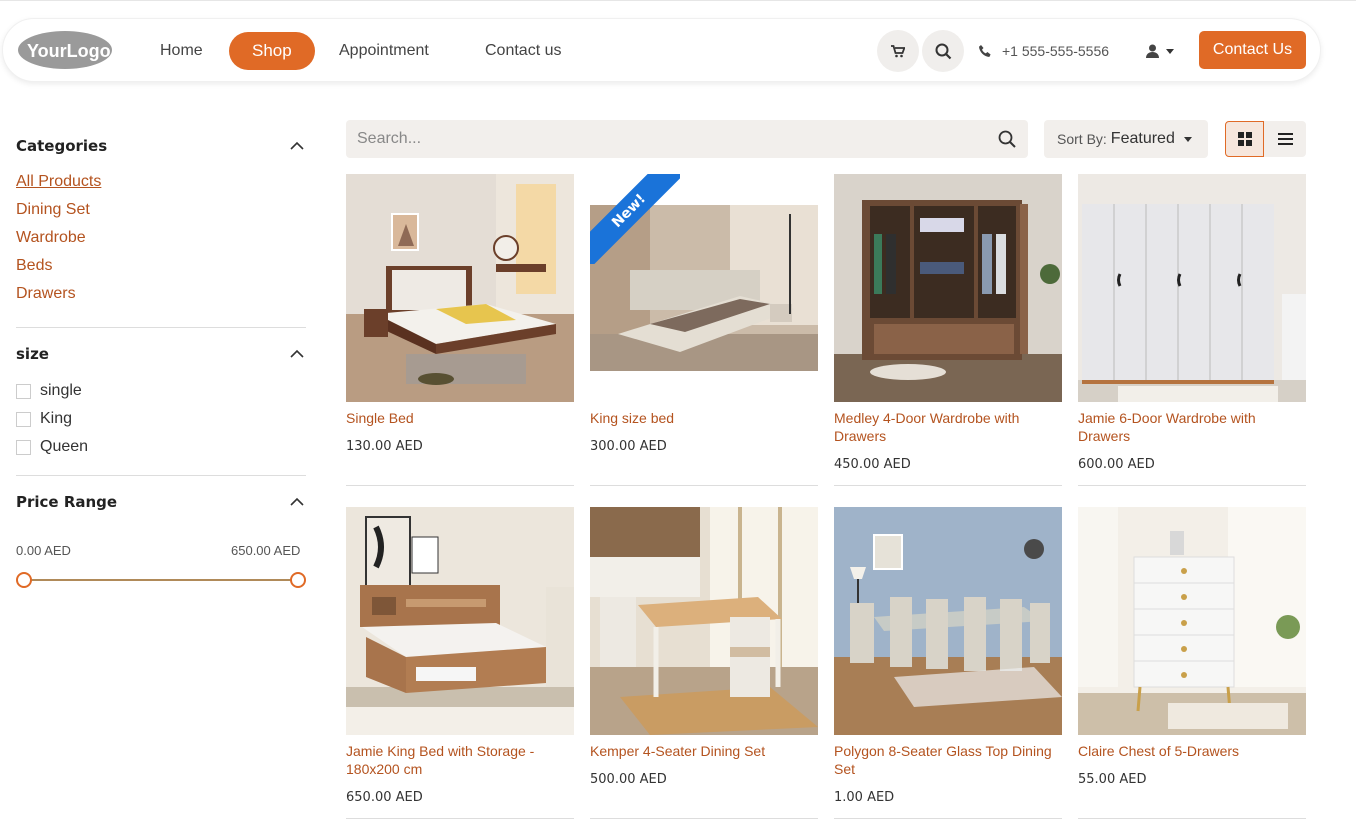 The width and height of the screenshot is (1356, 822). Describe the element at coordinates (628, 446) in the screenshot. I see `product-price: 300.00 AED` at that location.